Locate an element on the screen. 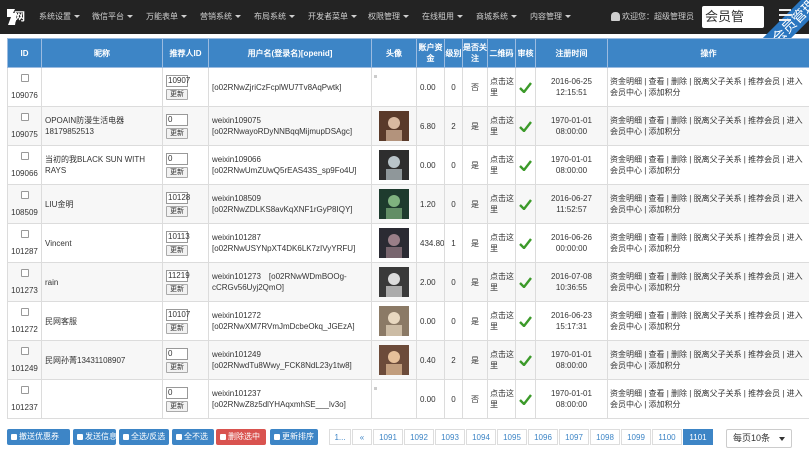 The width and height of the screenshot is (809, 455). row-id-cell: 101272 is located at coordinates (24, 321).